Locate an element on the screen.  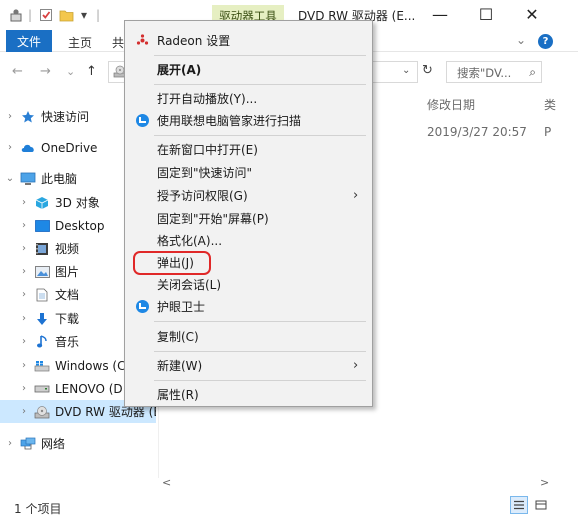
tab-home: 主页 is located at coordinates (80, 42).